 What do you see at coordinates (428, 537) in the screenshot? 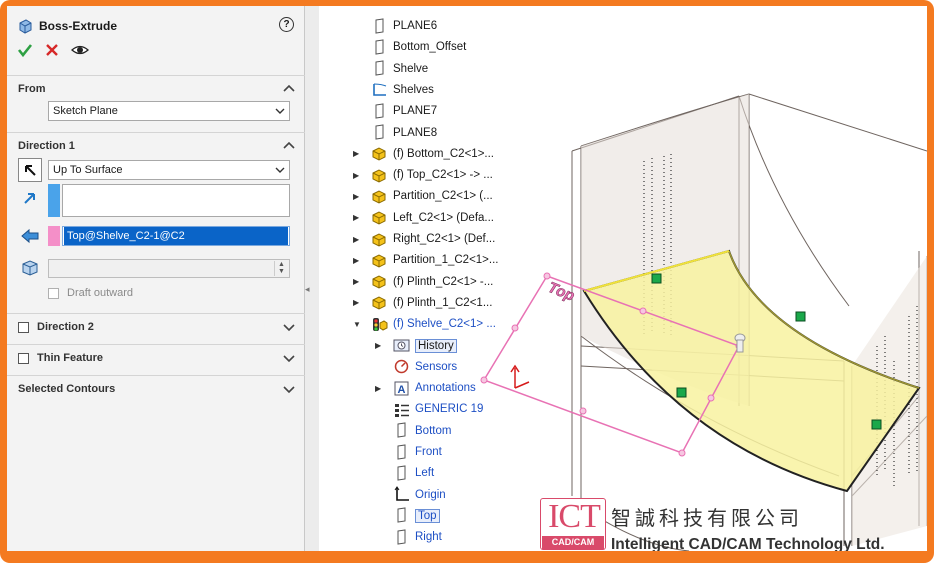
I see `tree-item-label: Right` at bounding box center [428, 537].